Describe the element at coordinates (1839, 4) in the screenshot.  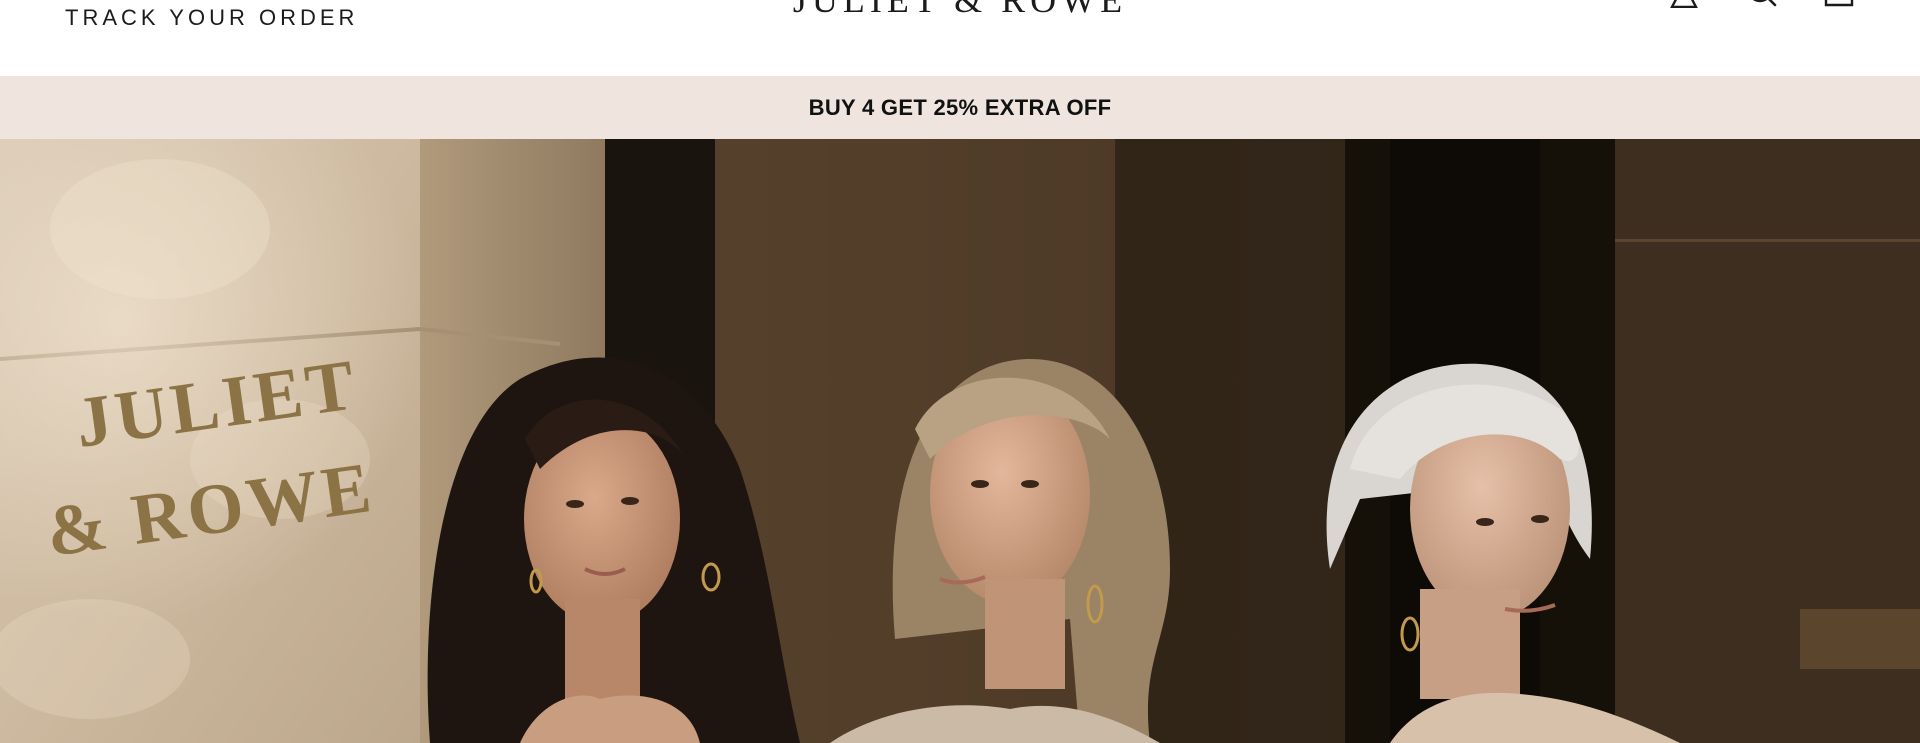
I see `cart-icon` at that location.